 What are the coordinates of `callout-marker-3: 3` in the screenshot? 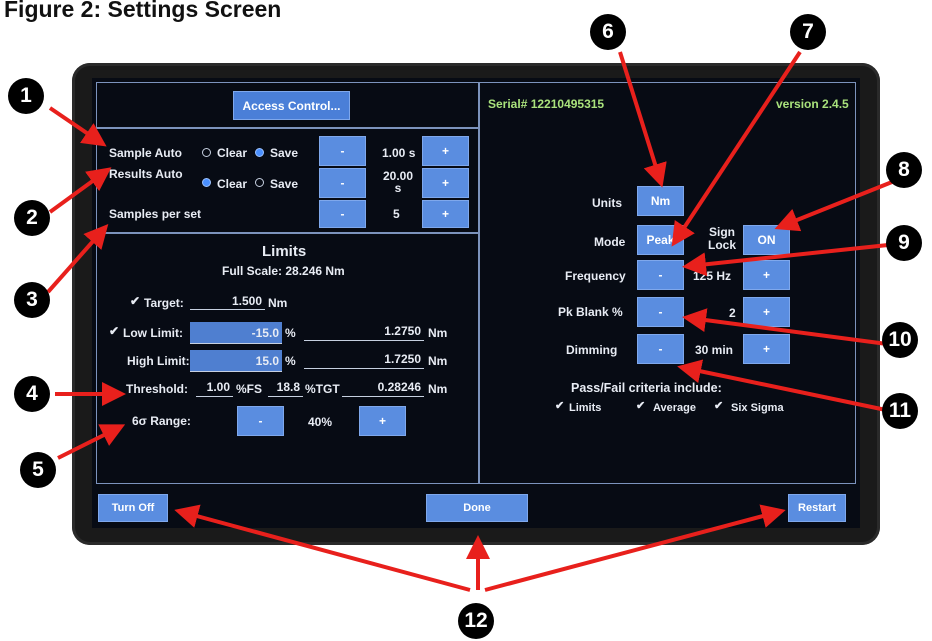 It's located at (32, 300).